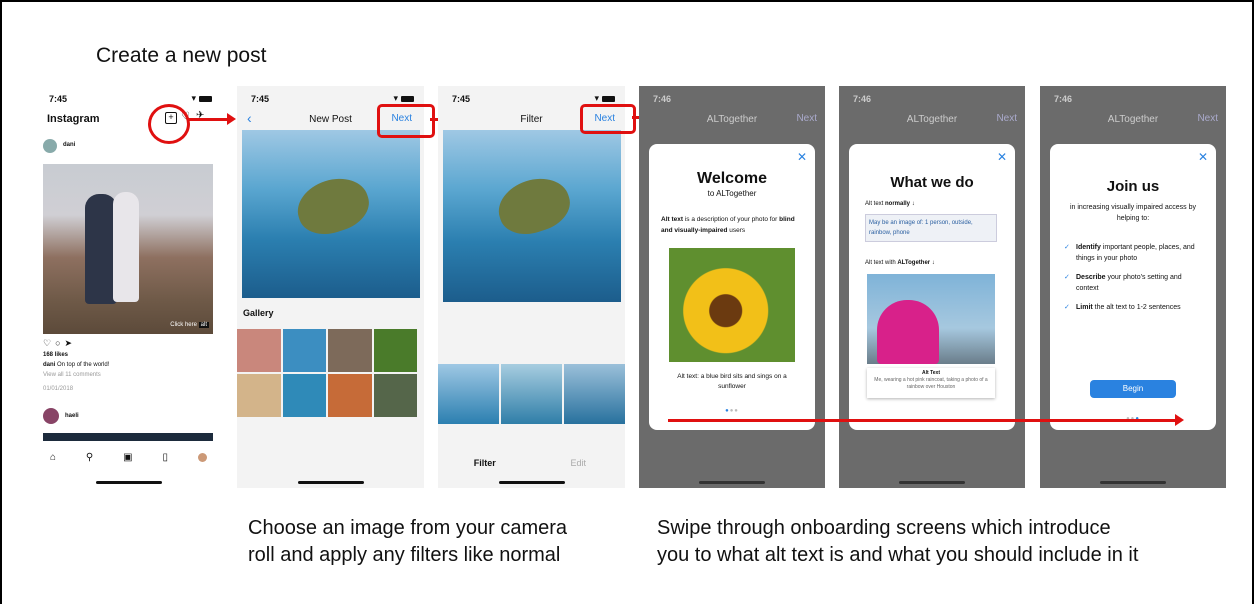  What do you see at coordinates (732, 178) in the screenshot?
I see `modal-heading: Welcome` at bounding box center [732, 178].